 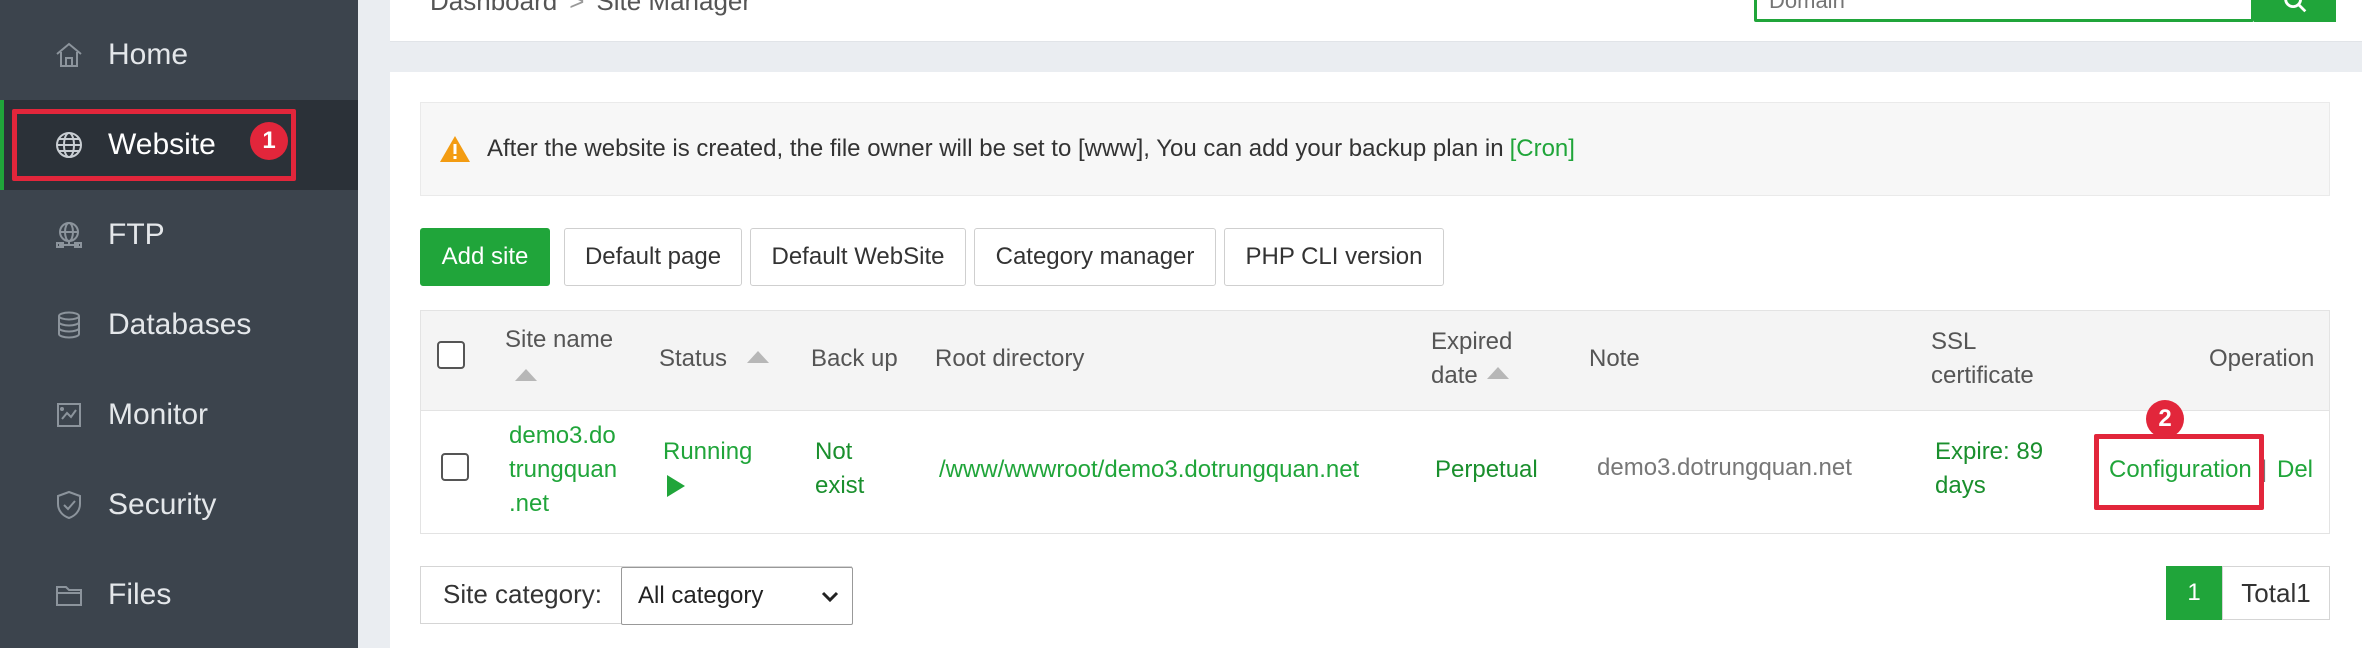 What do you see at coordinates (69, 55) in the screenshot?
I see `home-icon` at bounding box center [69, 55].